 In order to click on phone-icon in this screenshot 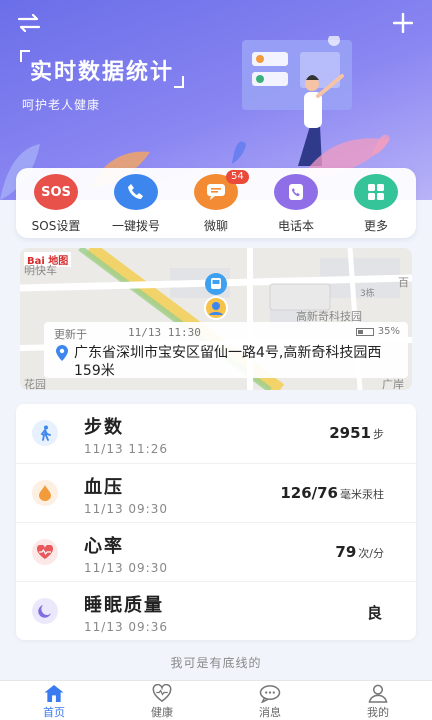, I will do `click(136, 192)`.